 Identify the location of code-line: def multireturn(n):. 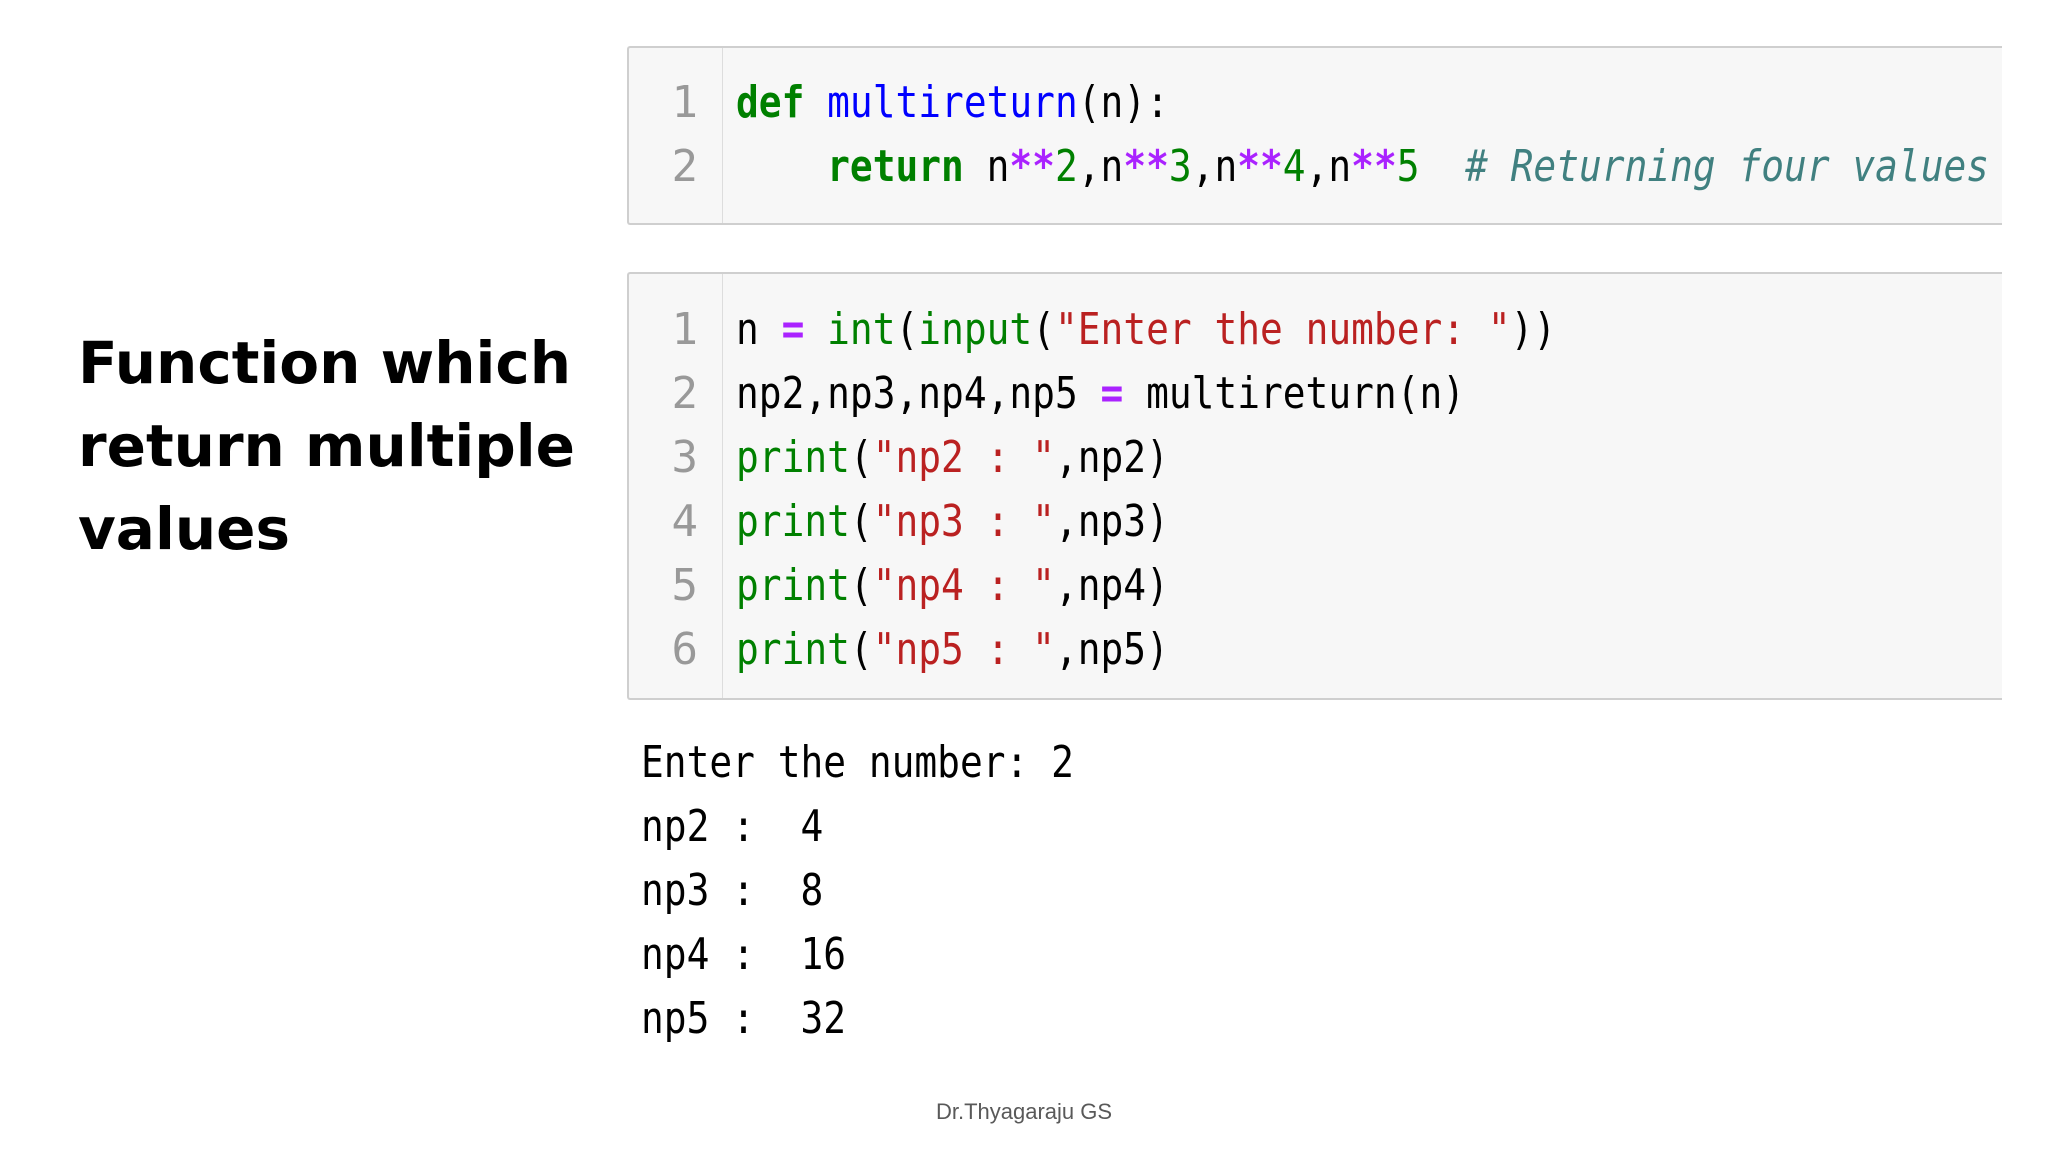
(952, 103).